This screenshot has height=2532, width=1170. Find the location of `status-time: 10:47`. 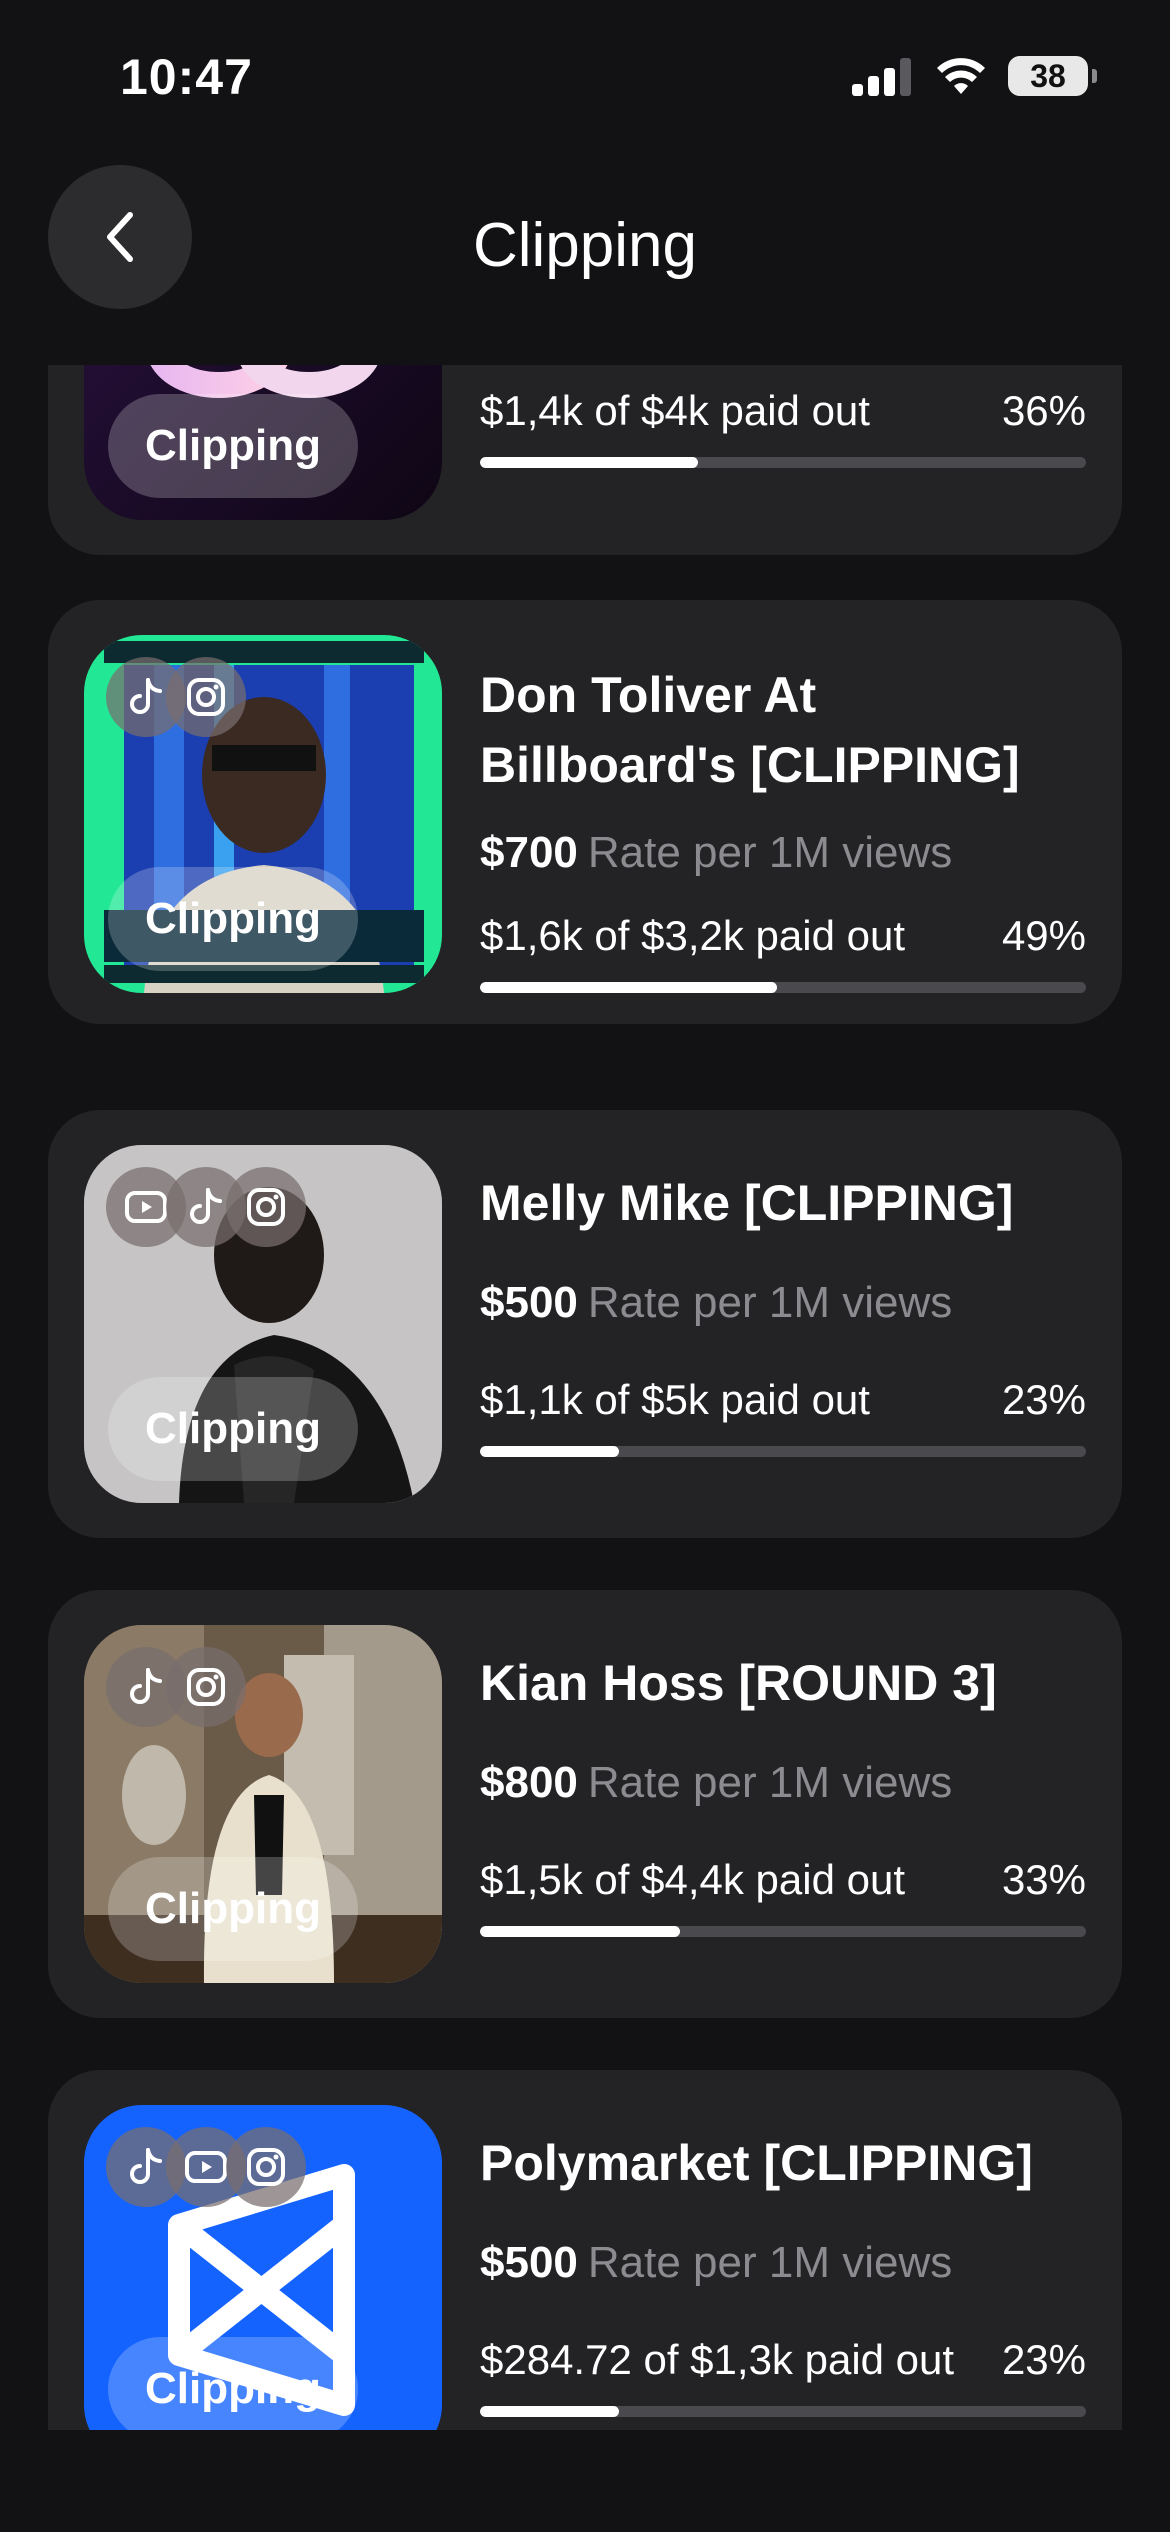

status-time: 10:47 is located at coordinates (186, 77).